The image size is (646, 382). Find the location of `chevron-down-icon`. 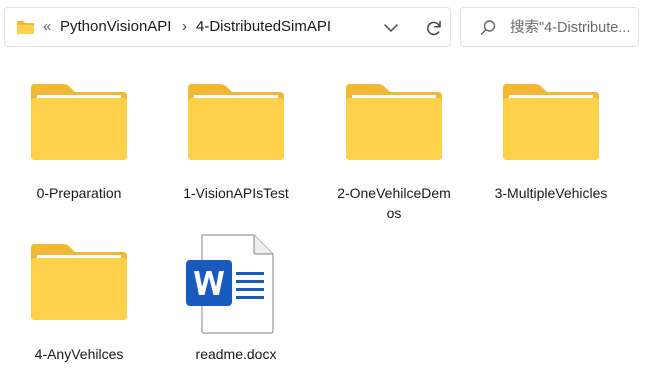

chevron-down-icon is located at coordinates (391, 28).